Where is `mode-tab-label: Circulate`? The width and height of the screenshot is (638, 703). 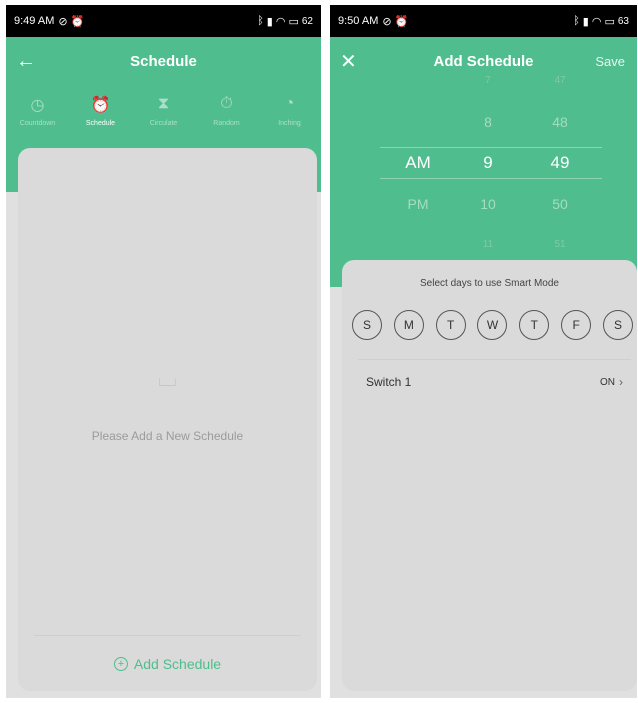 mode-tab-label: Circulate is located at coordinates (163, 123).